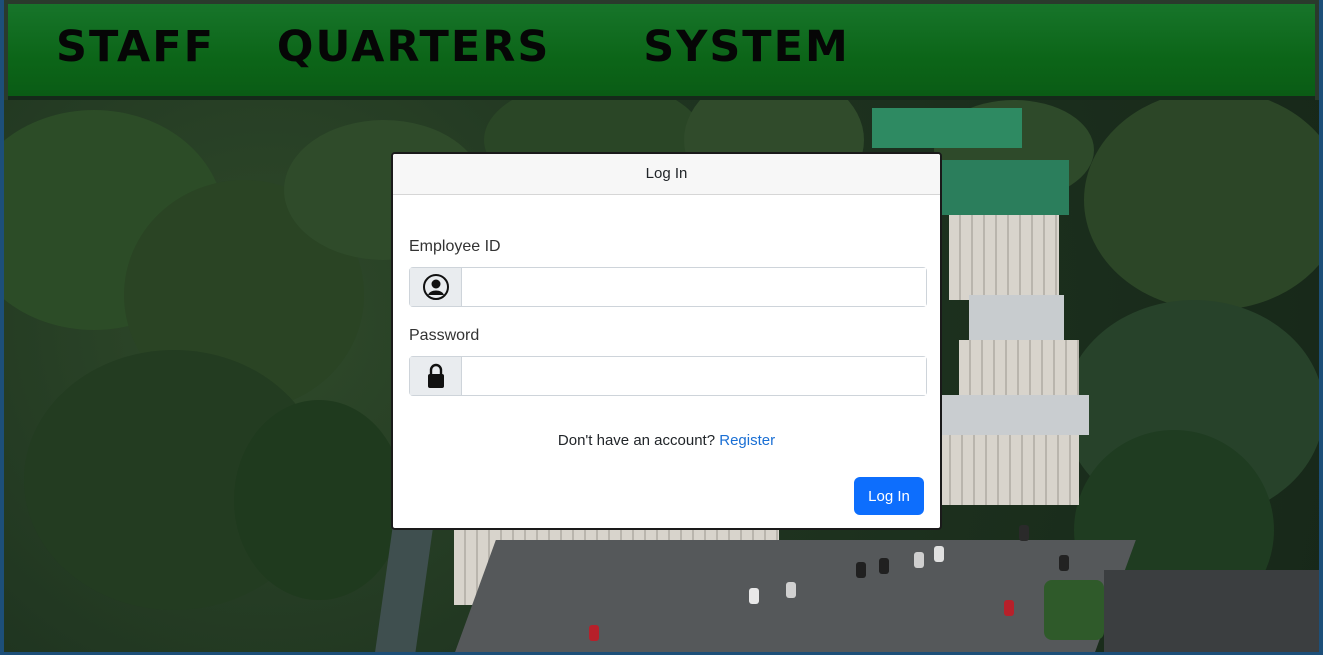  What do you see at coordinates (453, 47) in the screenshot?
I see `site-title: STAFF QUARTERS SYSTEM` at bounding box center [453, 47].